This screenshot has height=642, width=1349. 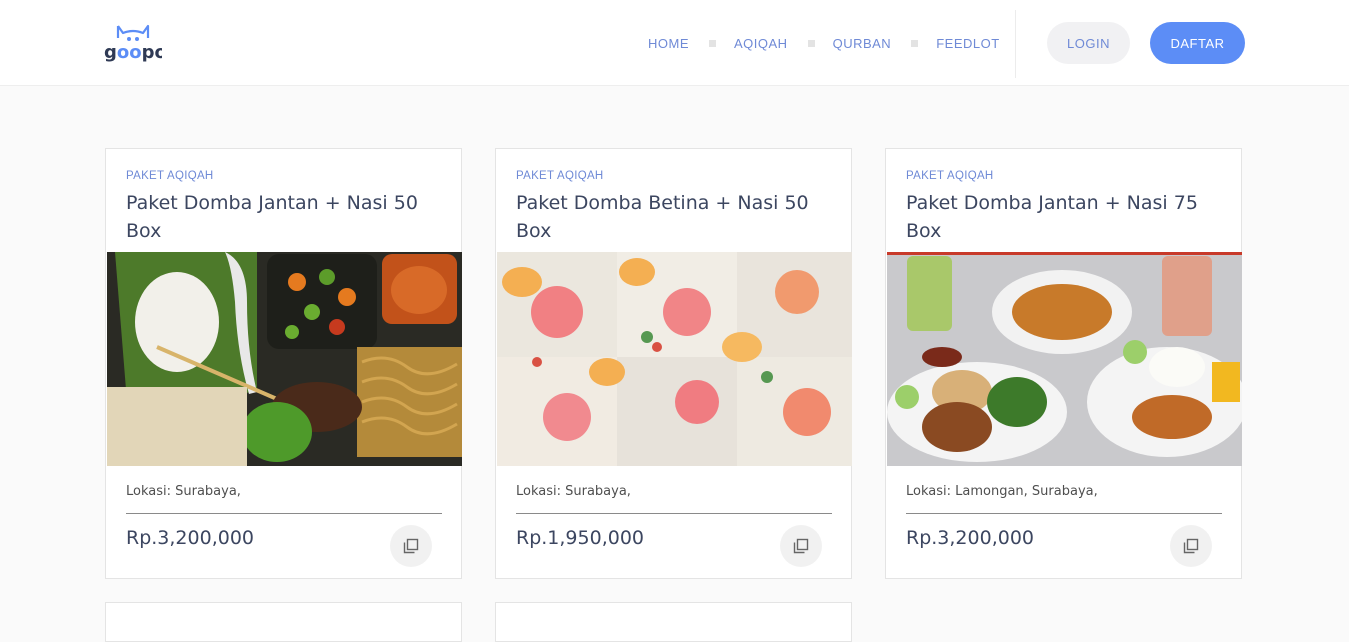 I want to click on goopo-logo-image: goopo, so click(x=133, y=43).